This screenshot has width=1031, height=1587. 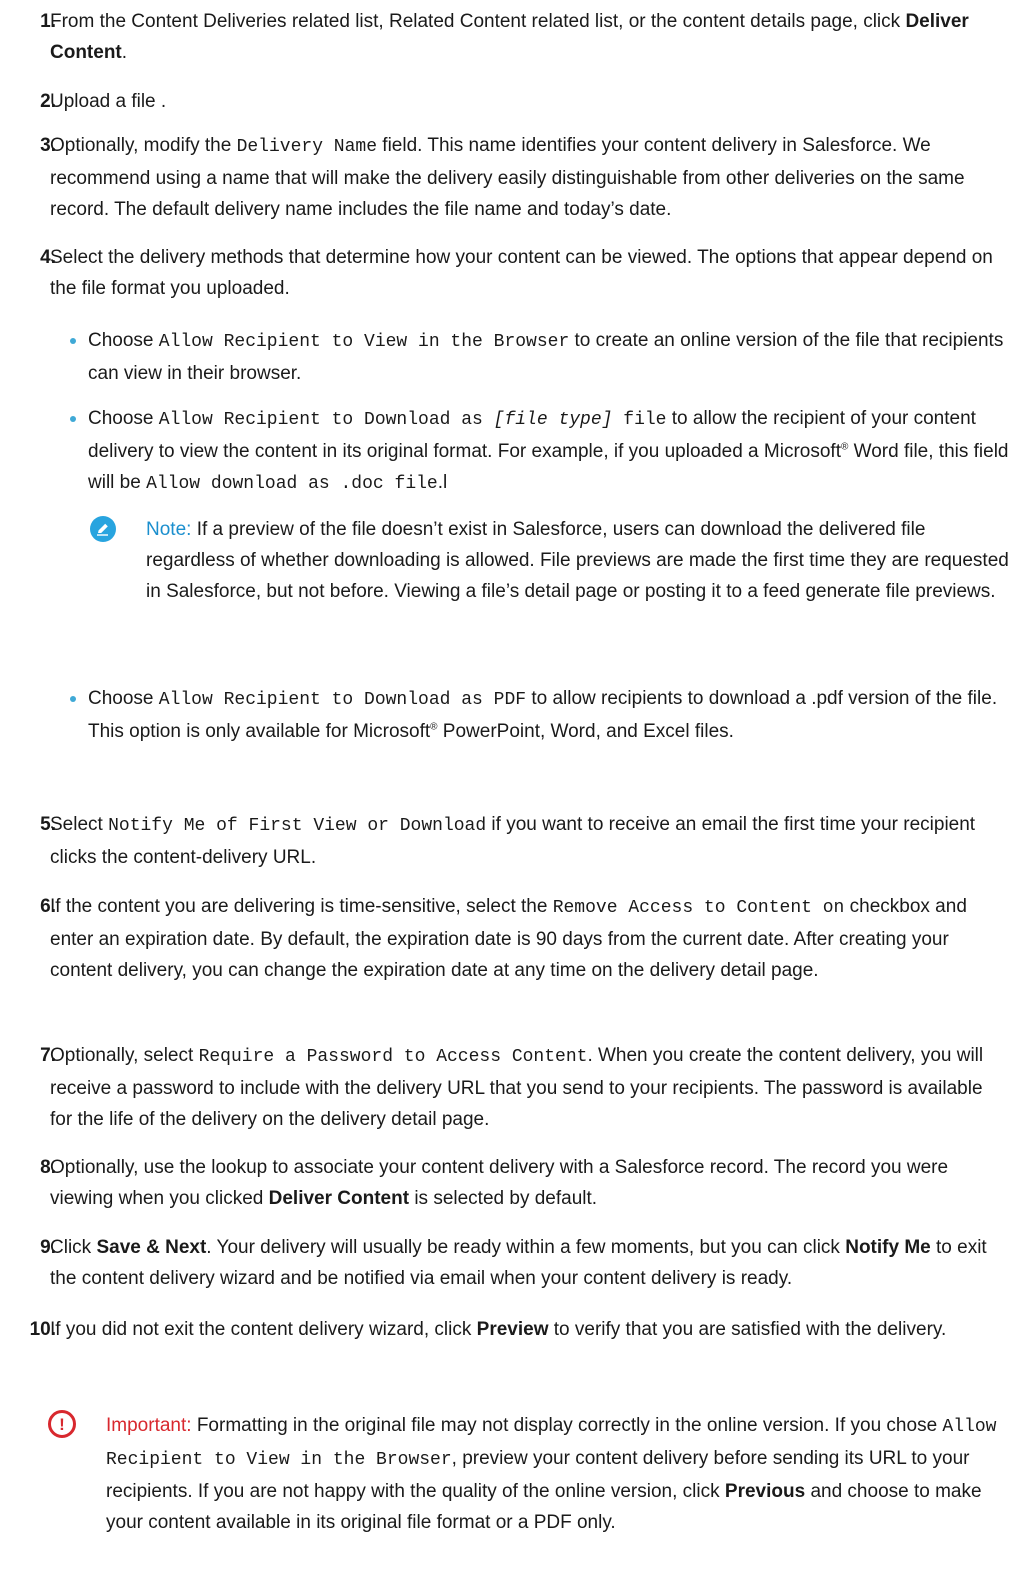 I want to click on text-run: Upload a file ., so click(x=108, y=101).